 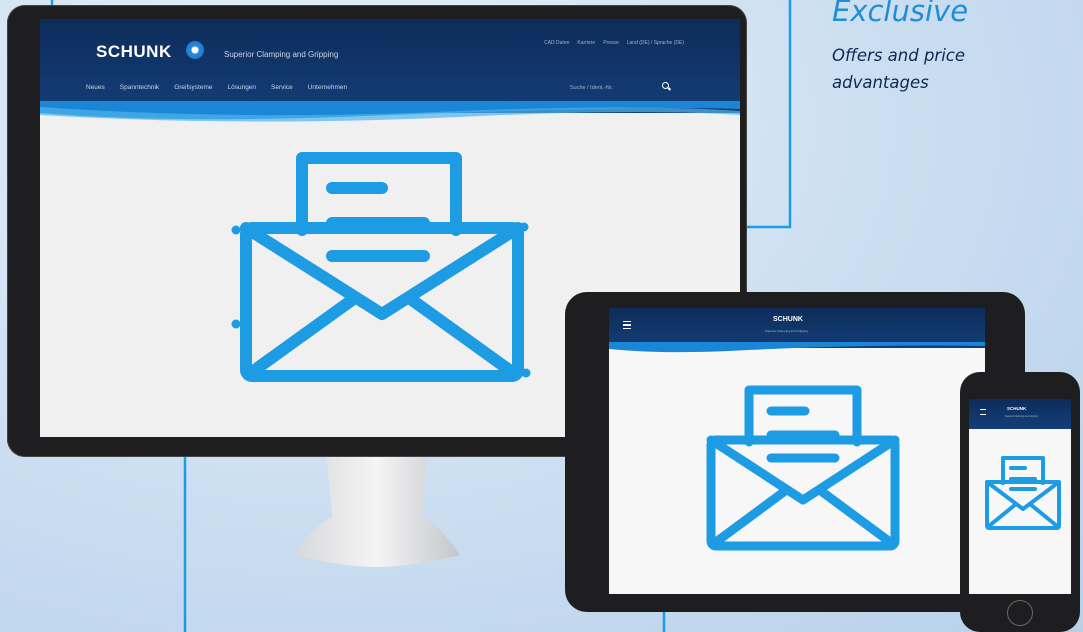 What do you see at coordinates (377, 512) in the screenshot?
I see `monitor-stand` at bounding box center [377, 512].